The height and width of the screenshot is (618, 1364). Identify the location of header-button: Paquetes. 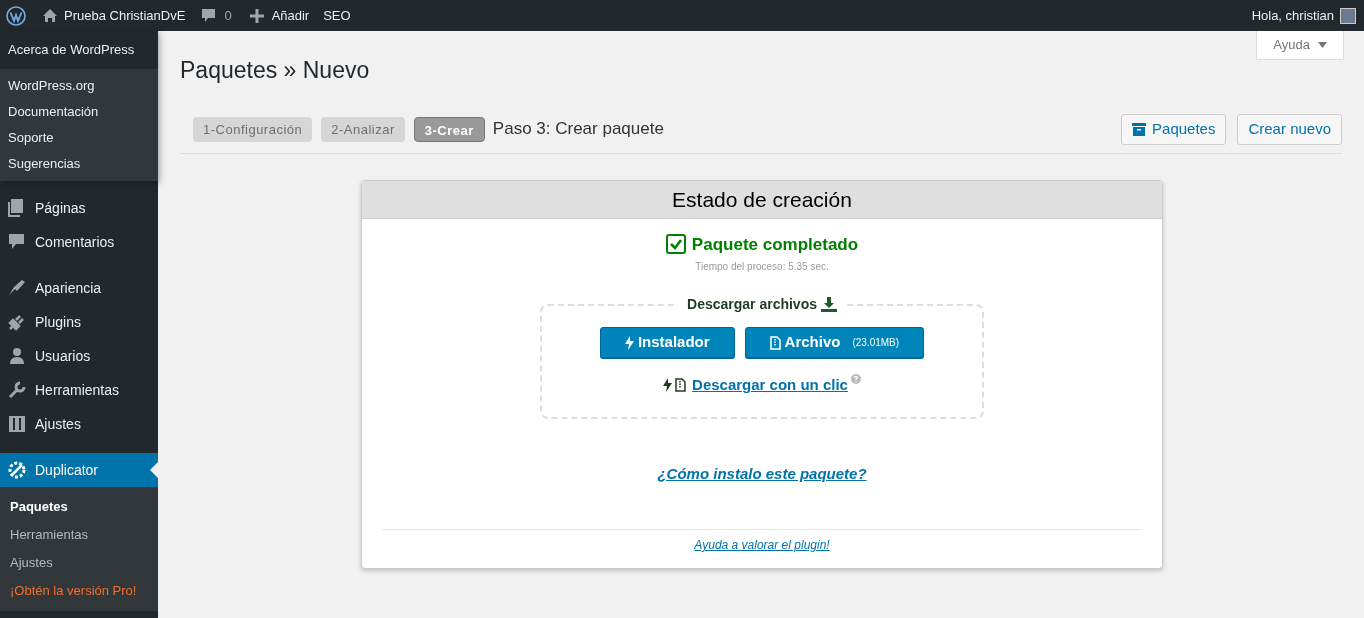
(1174, 129).